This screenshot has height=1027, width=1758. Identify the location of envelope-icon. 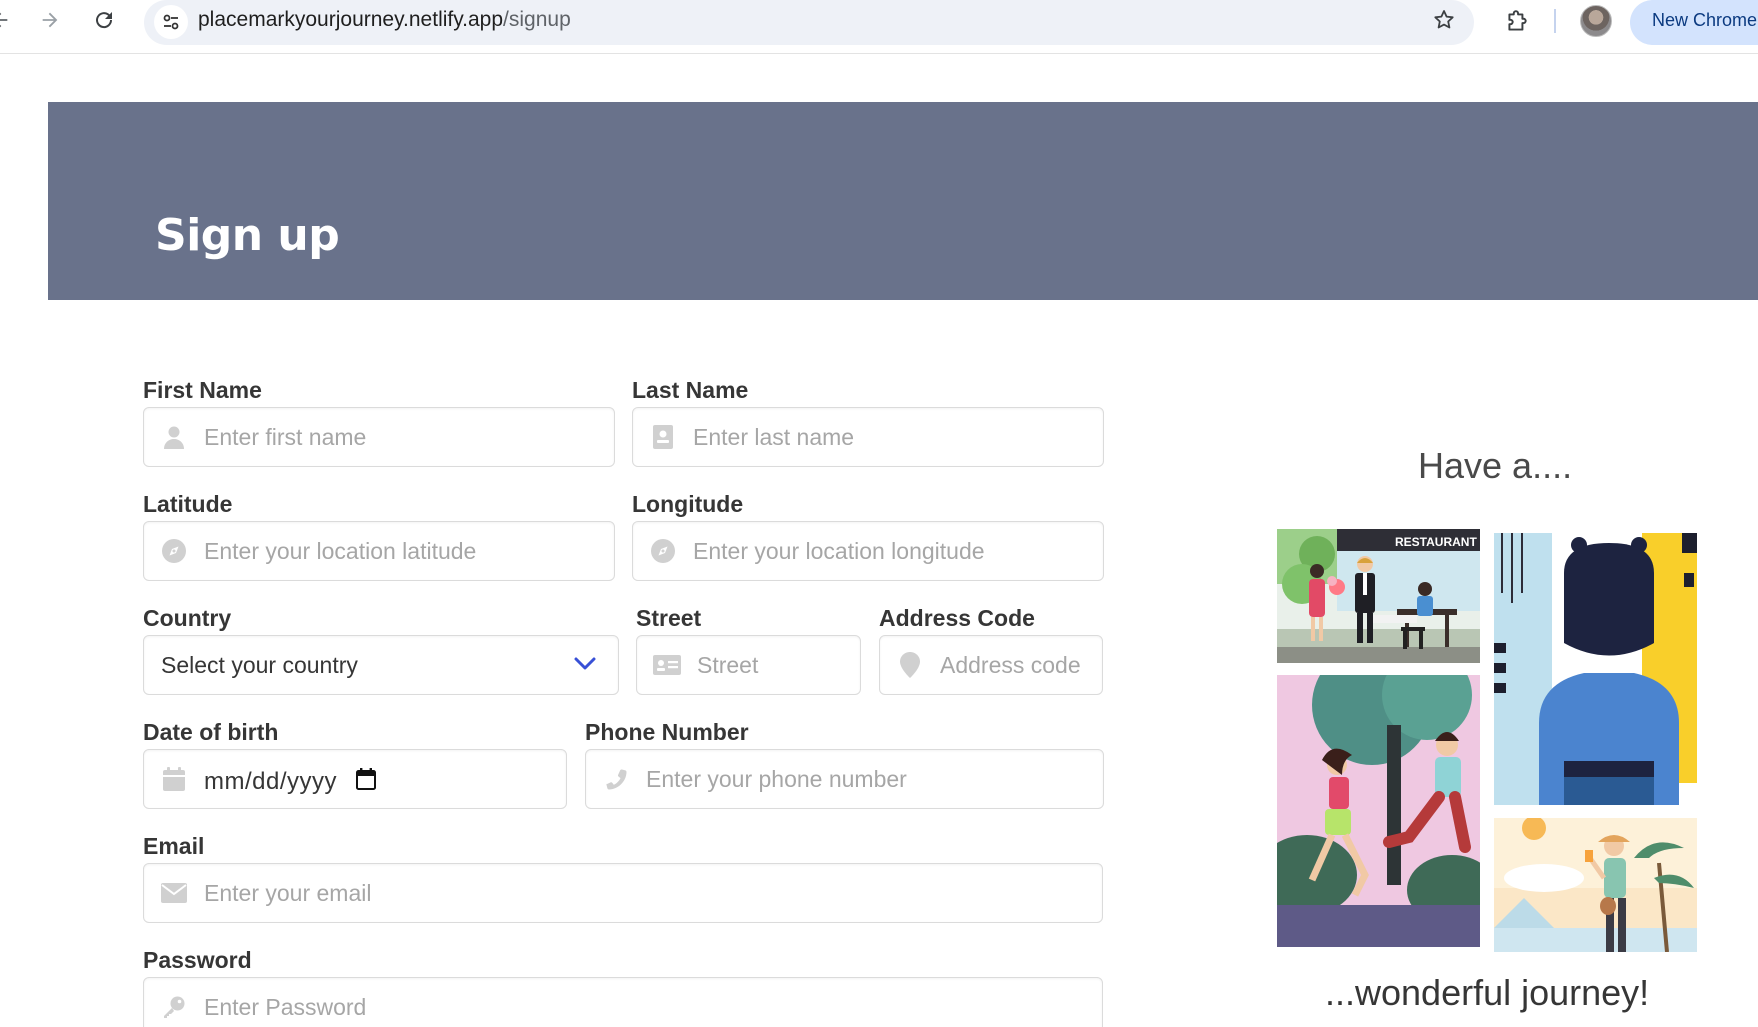
(174, 893).